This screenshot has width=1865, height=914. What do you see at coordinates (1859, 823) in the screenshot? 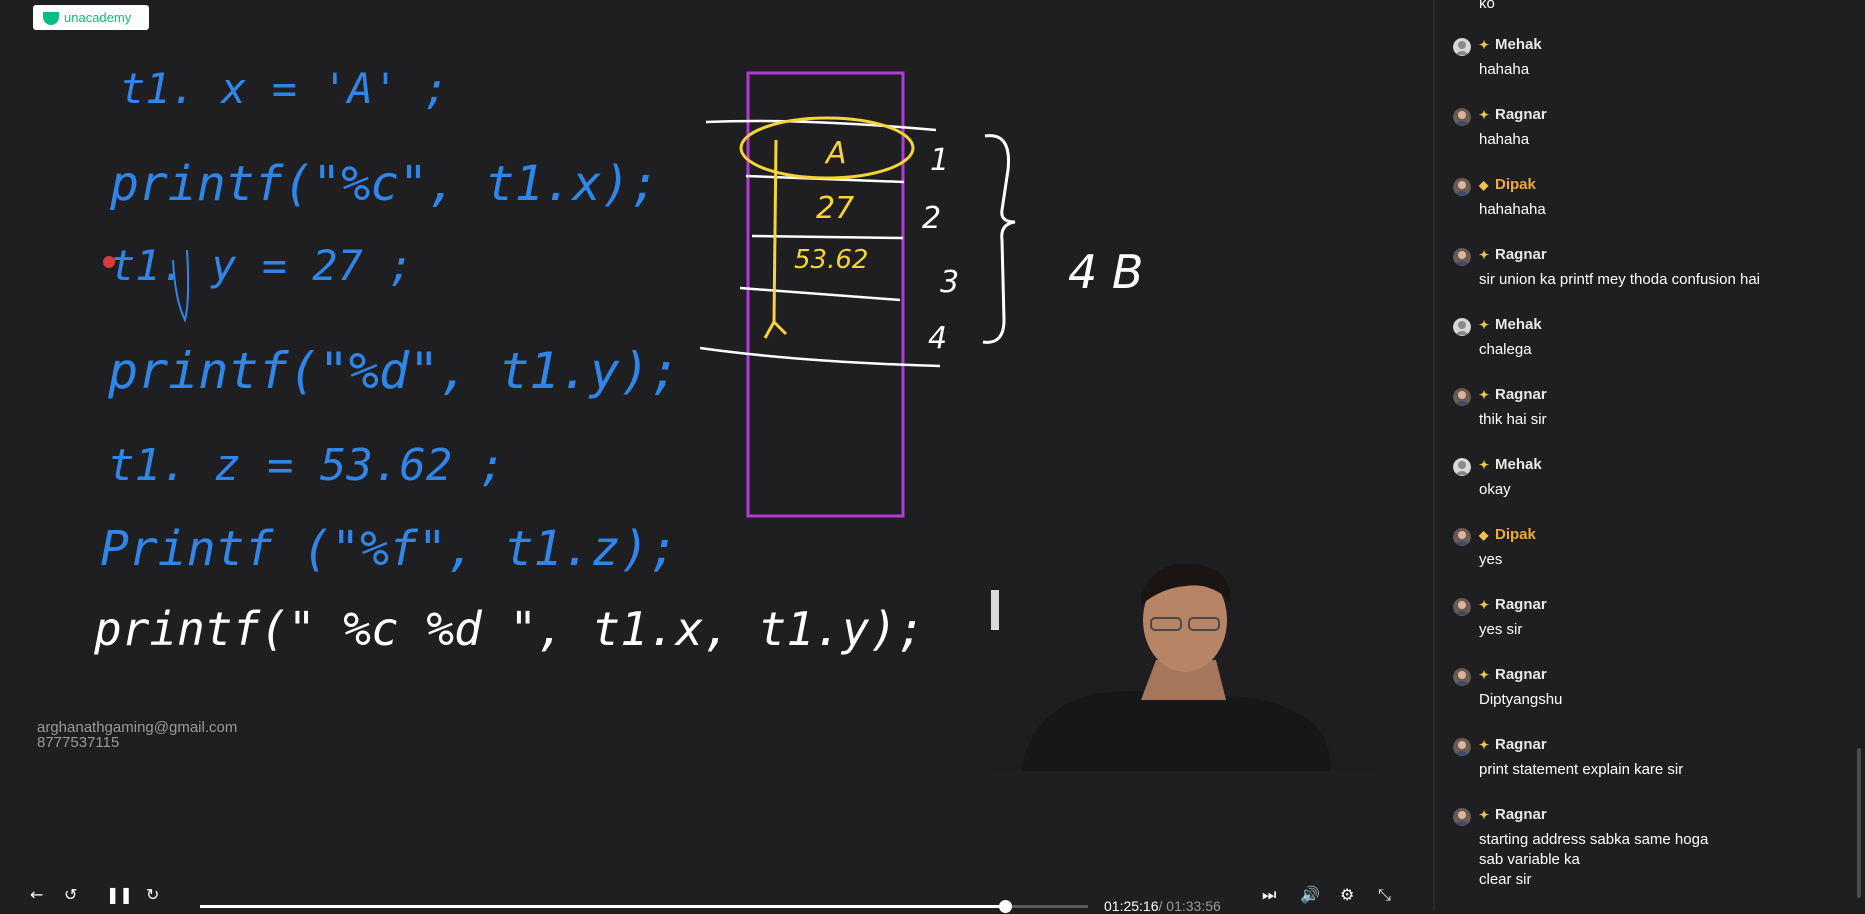
I see `chat-scrollbar` at bounding box center [1859, 823].